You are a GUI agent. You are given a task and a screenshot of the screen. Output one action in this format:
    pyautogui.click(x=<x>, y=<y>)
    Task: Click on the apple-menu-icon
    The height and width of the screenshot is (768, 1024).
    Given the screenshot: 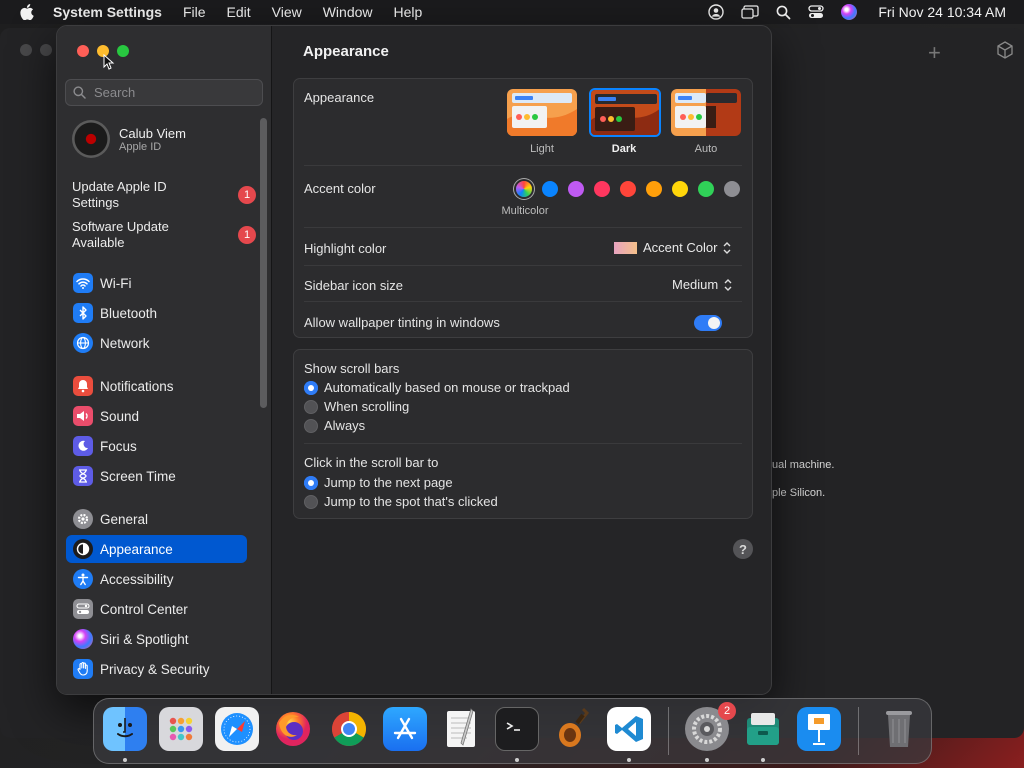 What is the action you would take?
    pyautogui.click(x=27, y=12)
    